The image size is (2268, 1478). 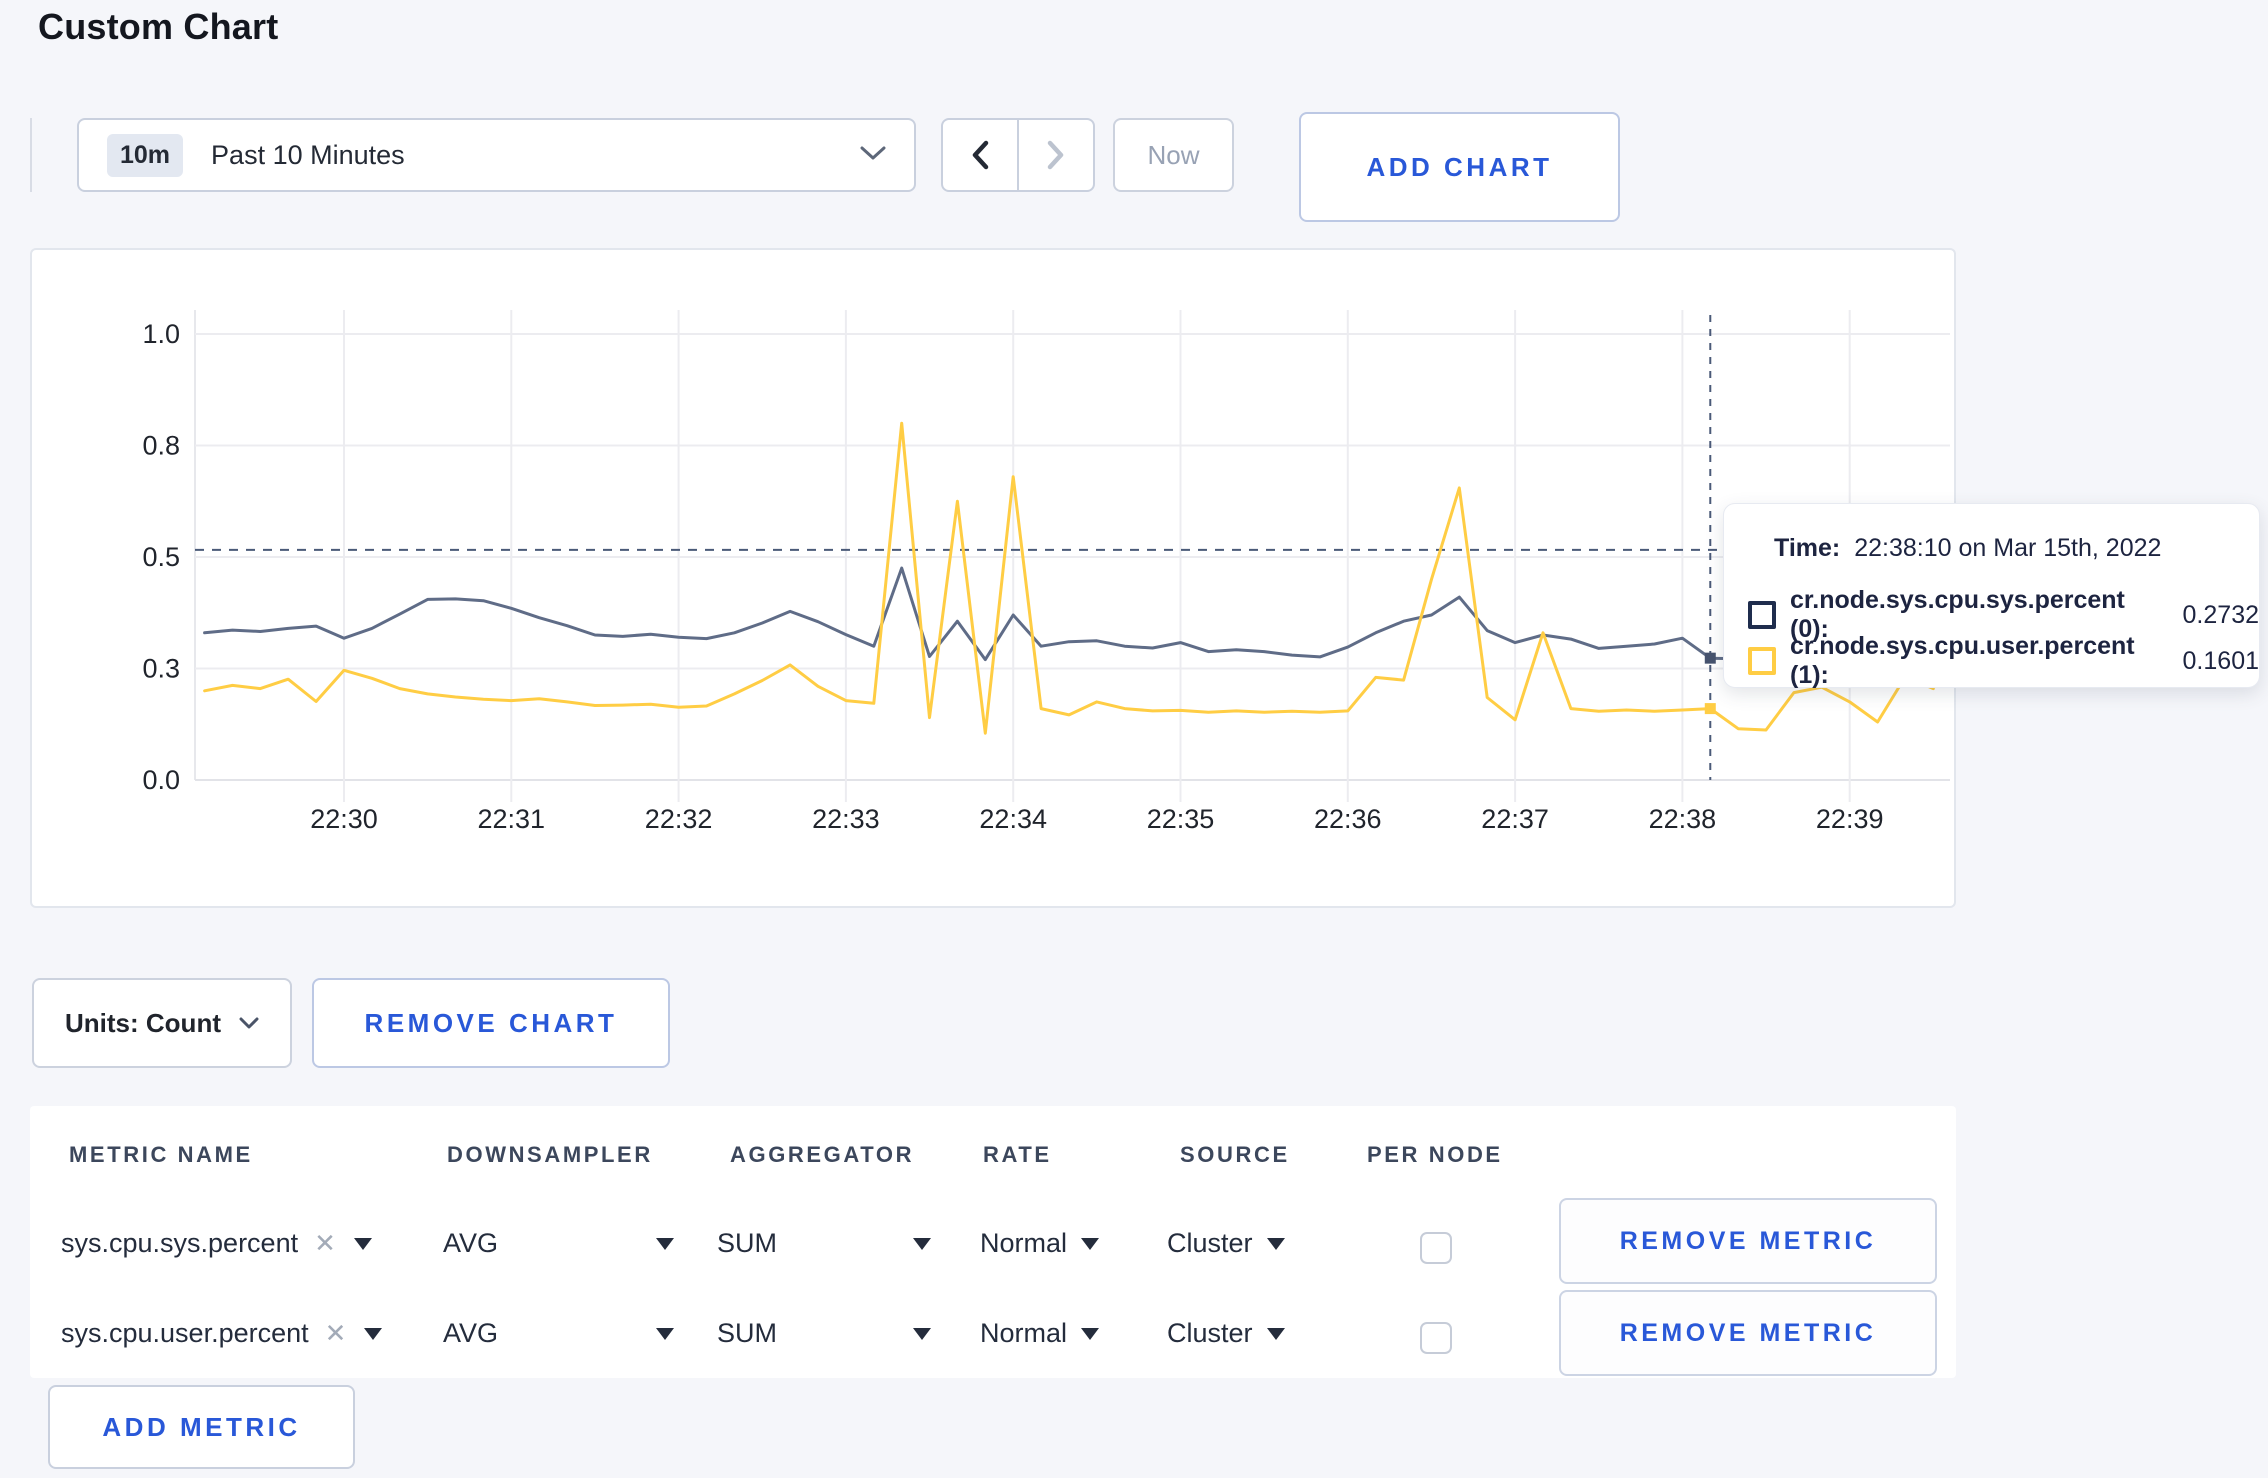 What do you see at coordinates (201, 1427) in the screenshot?
I see `add-metric-button: ADD METRIC` at bounding box center [201, 1427].